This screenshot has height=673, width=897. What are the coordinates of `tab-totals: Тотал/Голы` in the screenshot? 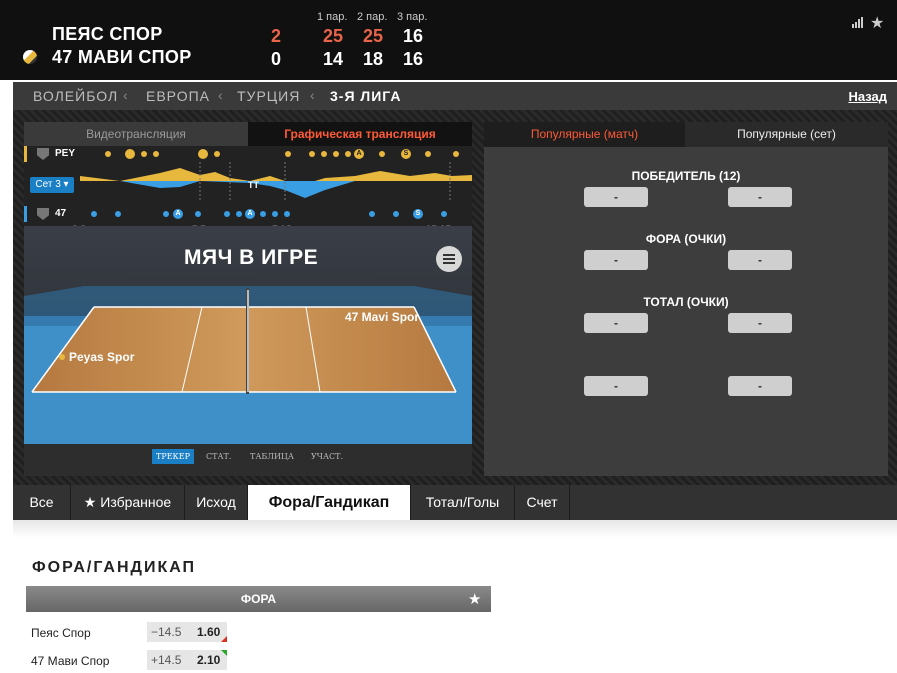 It's located at (463, 502).